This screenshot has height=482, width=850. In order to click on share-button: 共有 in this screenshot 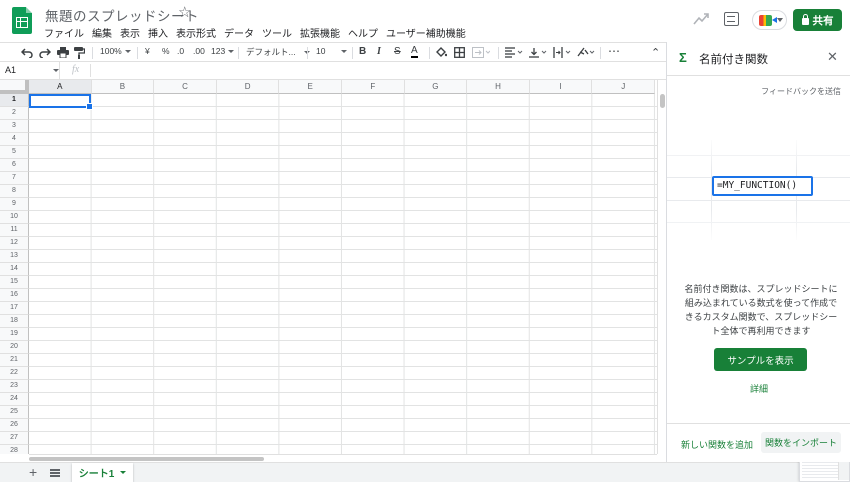, I will do `click(817, 20)`.